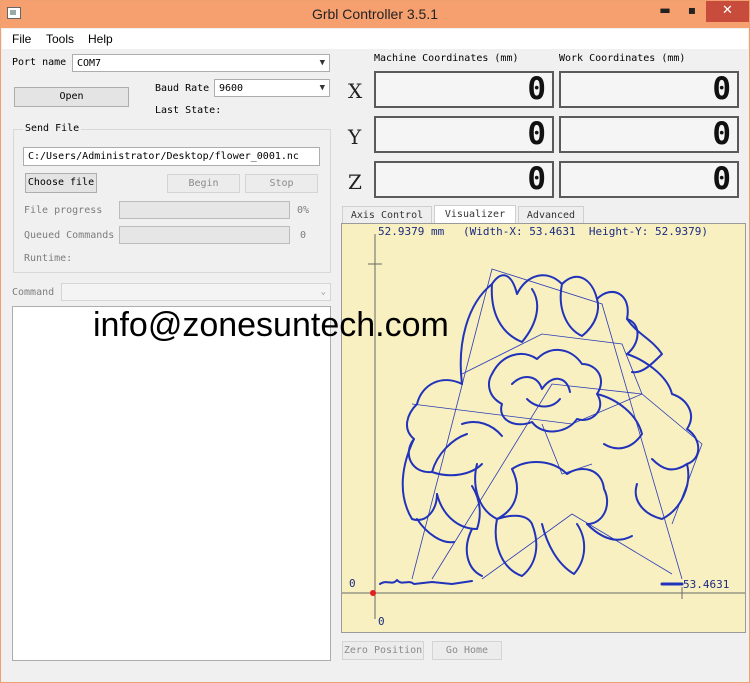  Describe the element at coordinates (665, 11) in the screenshot. I see `minimize-button: ▬` at that location.